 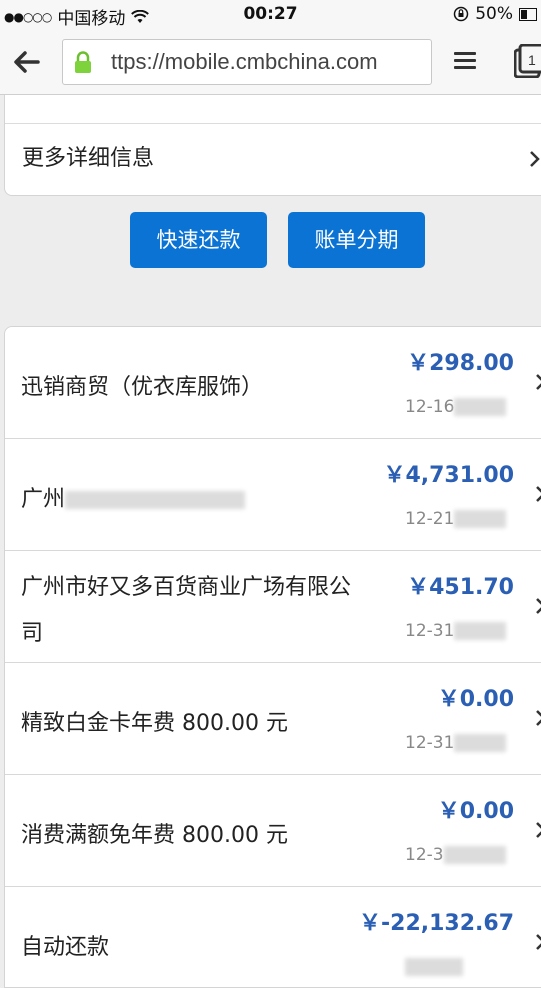 I want to click on more-details-label: 更多详细信息, so click(x=88, y=158).